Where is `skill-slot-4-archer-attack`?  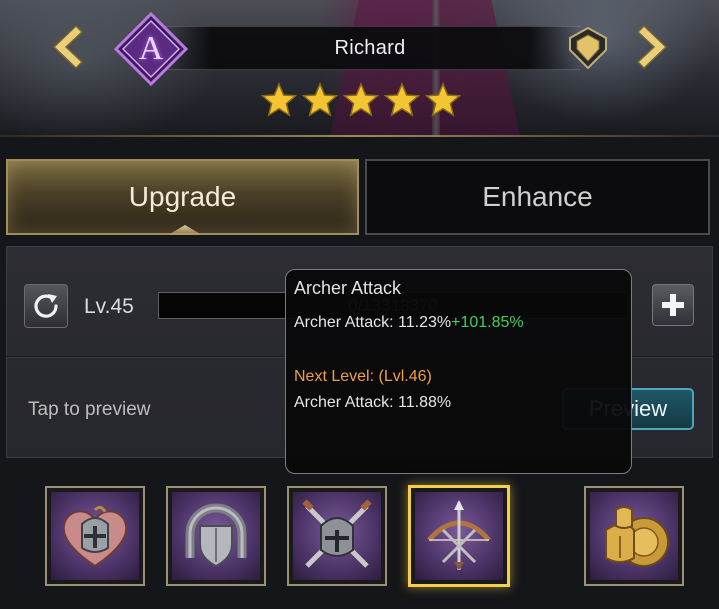 skill-slot-4-archer-attack is located at coordinates (459, 536).